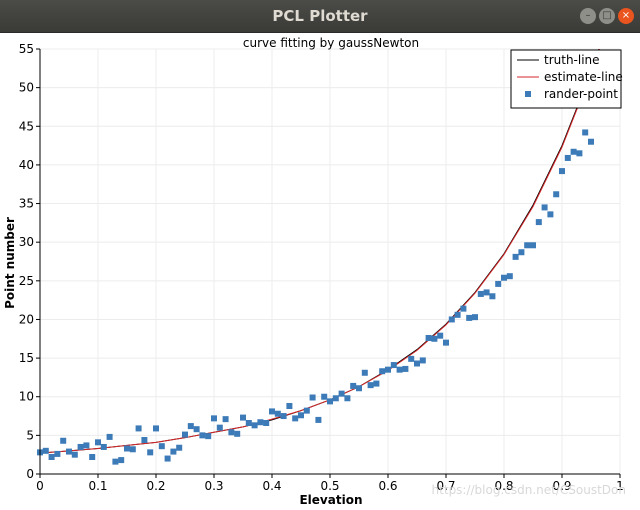  Describe the element at coordinates (271, 486) in the screenshot. I see `x-tick-label-4: 0.4` at that location.